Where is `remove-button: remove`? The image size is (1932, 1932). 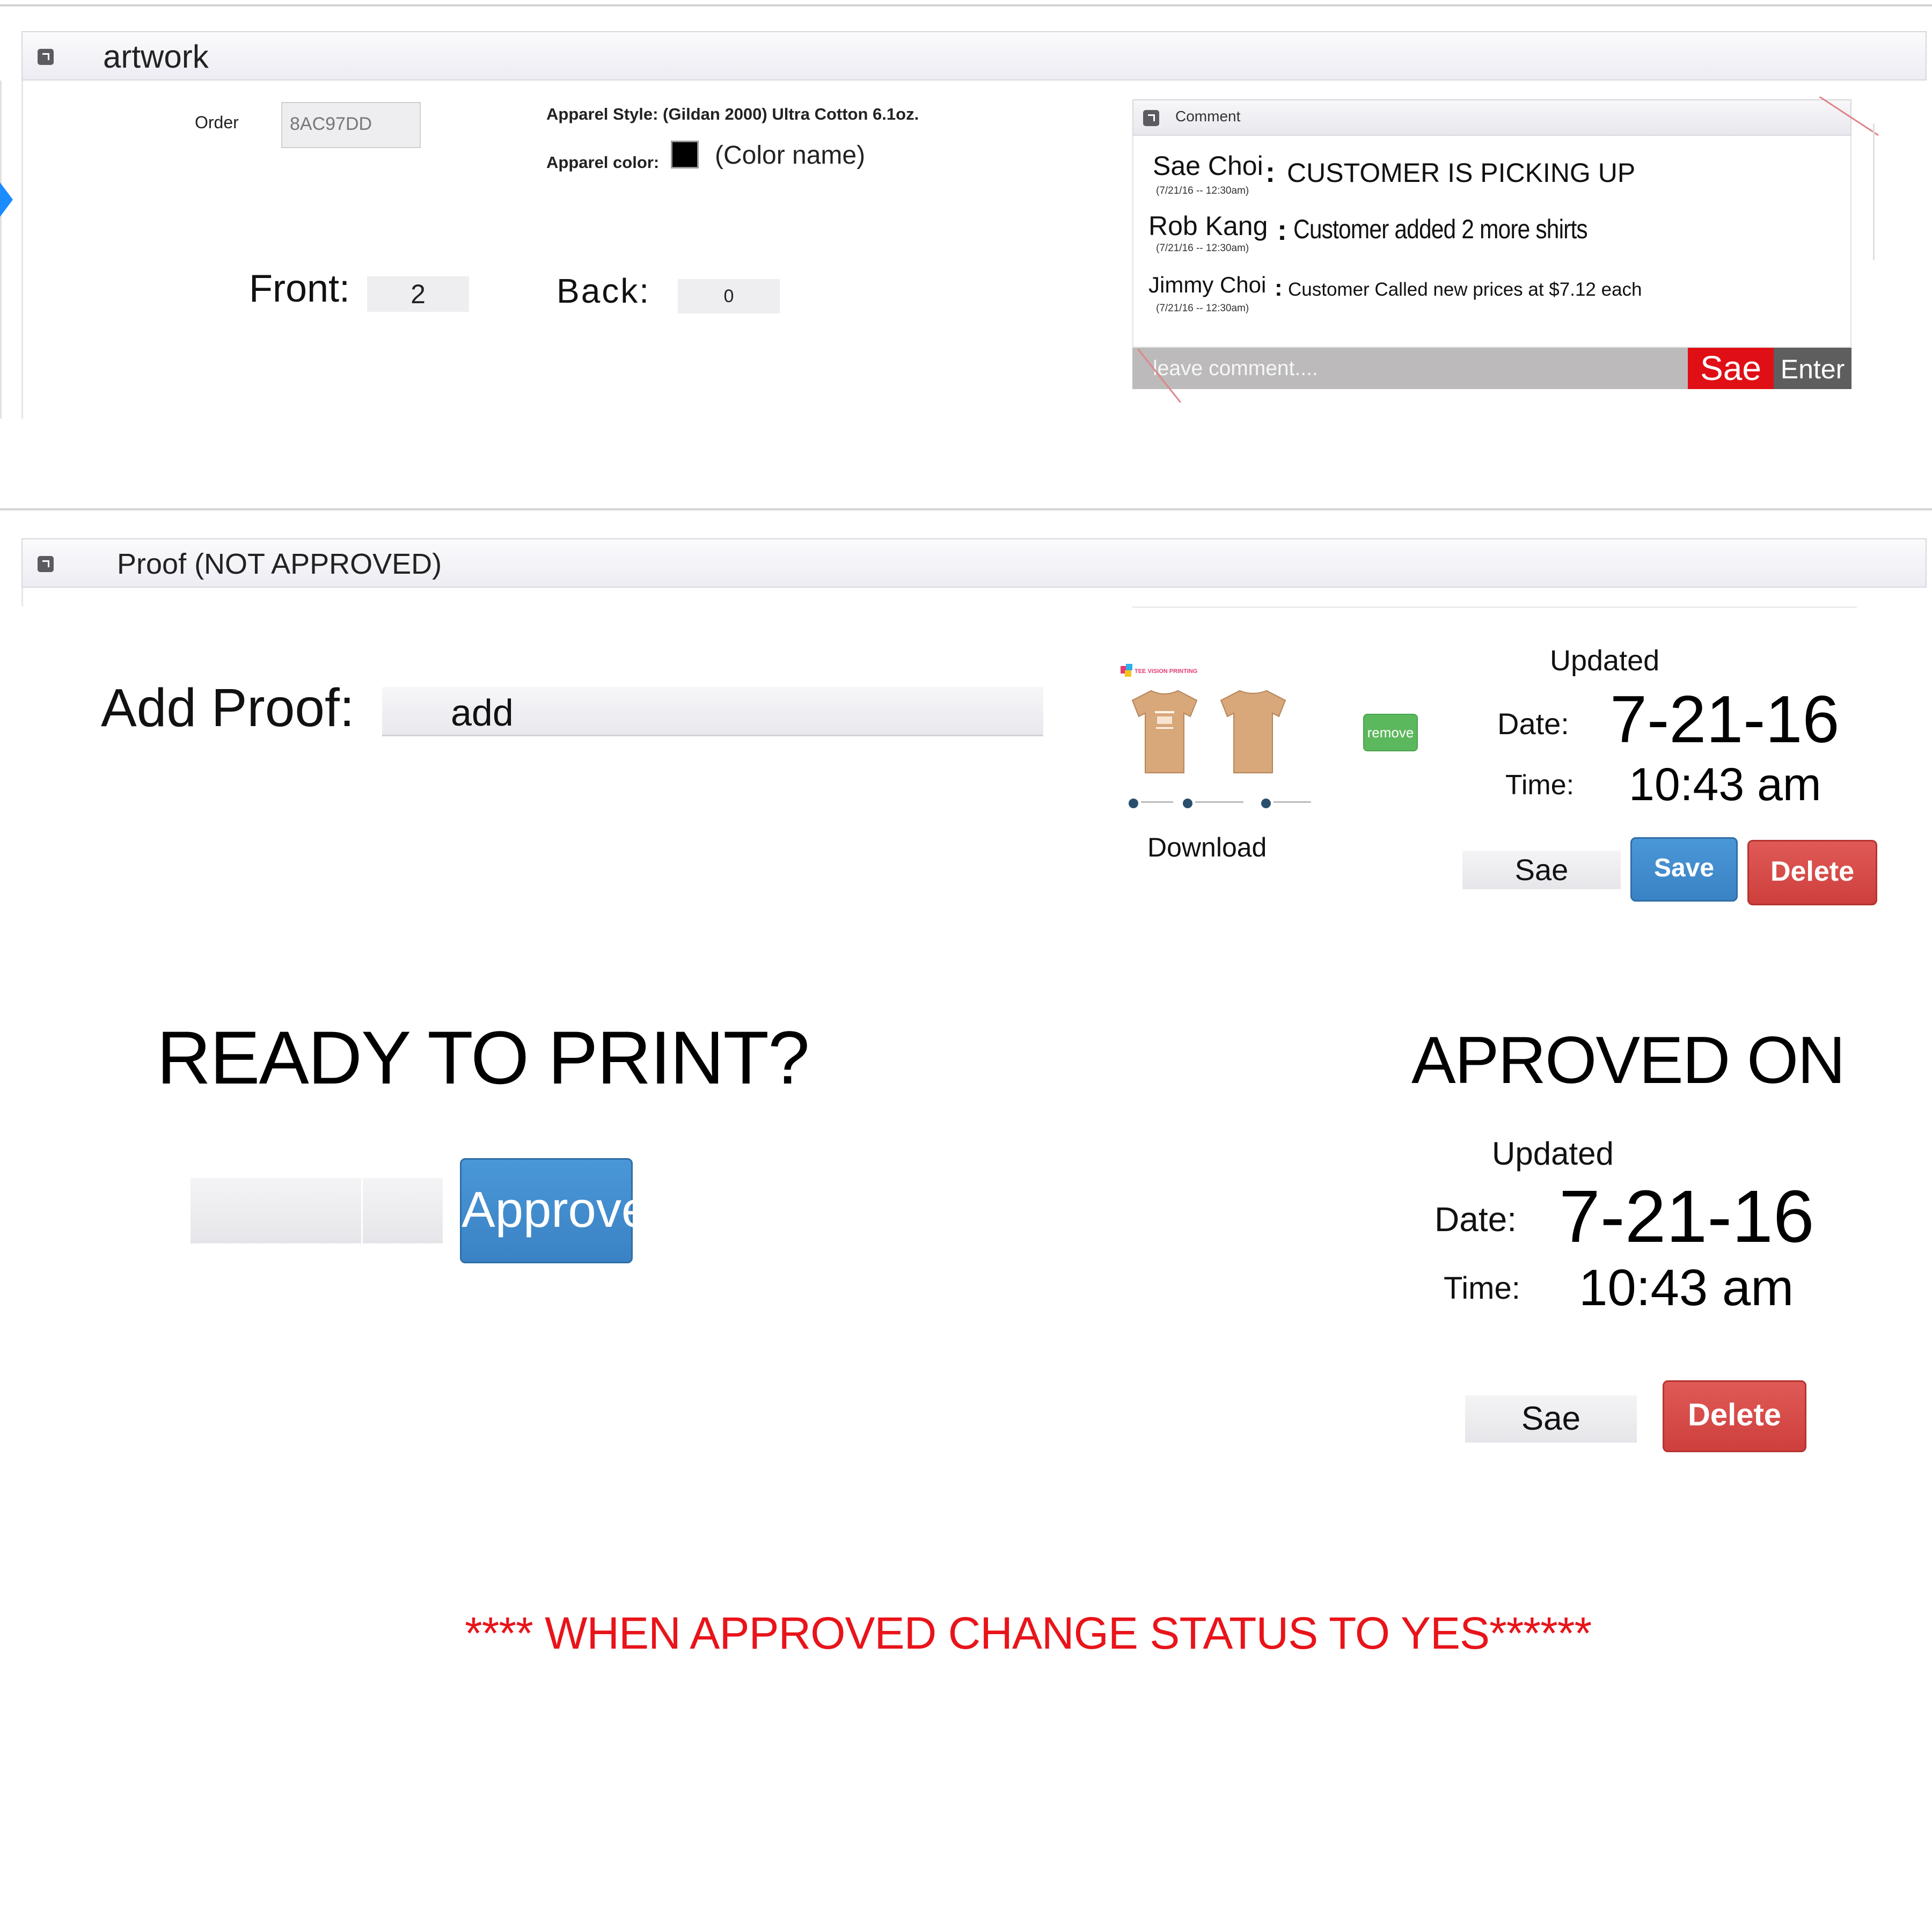 remove-button: remove is located at coordinates (1390, 732).